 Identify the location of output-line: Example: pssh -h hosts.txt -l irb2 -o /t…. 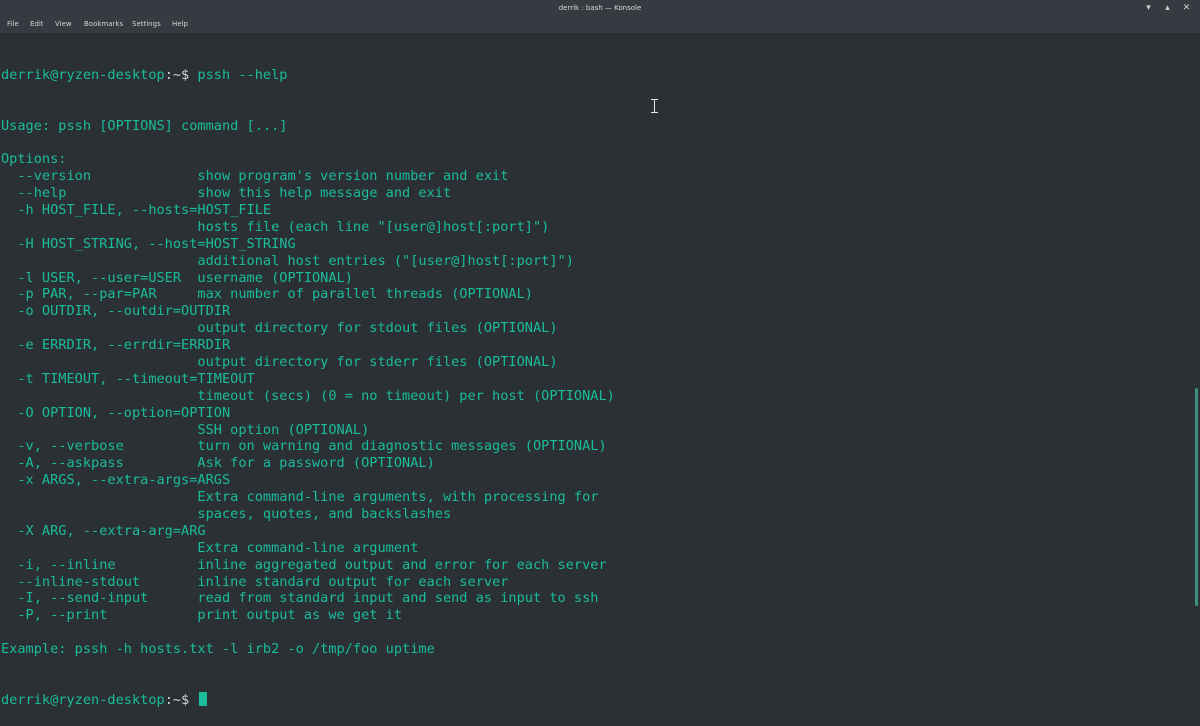
(218, 649).